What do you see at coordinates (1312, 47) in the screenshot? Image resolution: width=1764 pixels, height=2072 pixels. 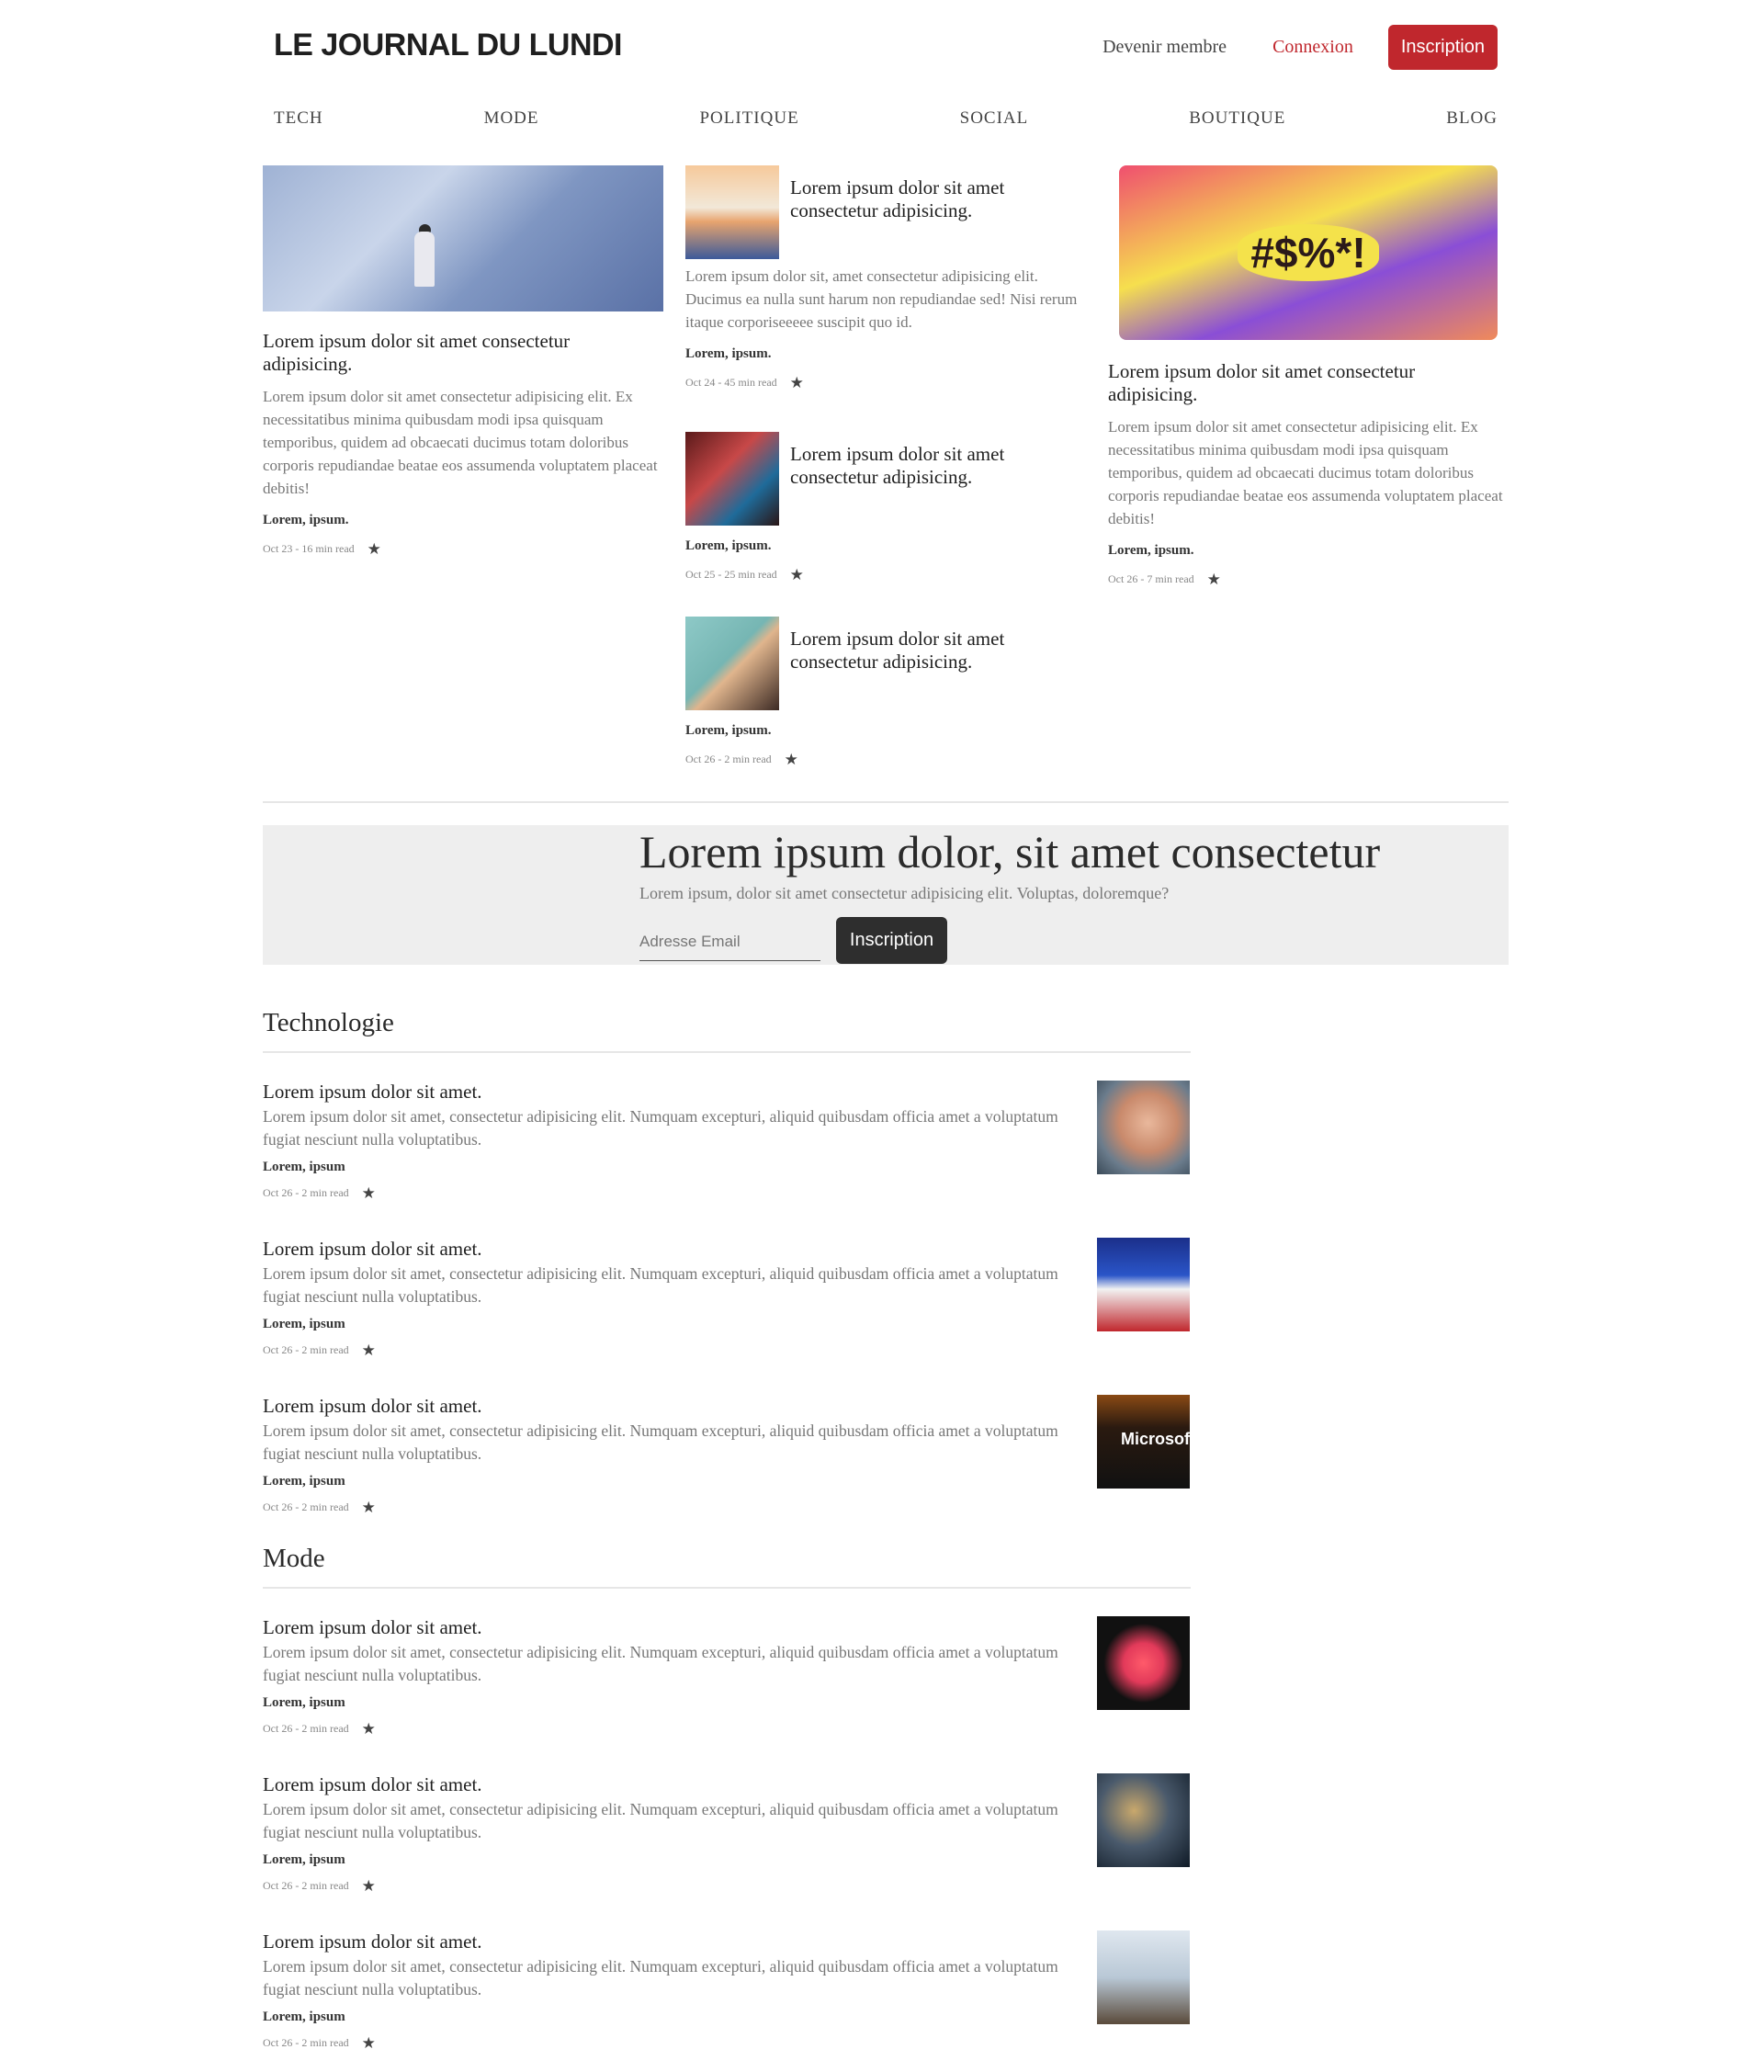 I see `login-link: Connexion` at bounding box center [1312, 47].